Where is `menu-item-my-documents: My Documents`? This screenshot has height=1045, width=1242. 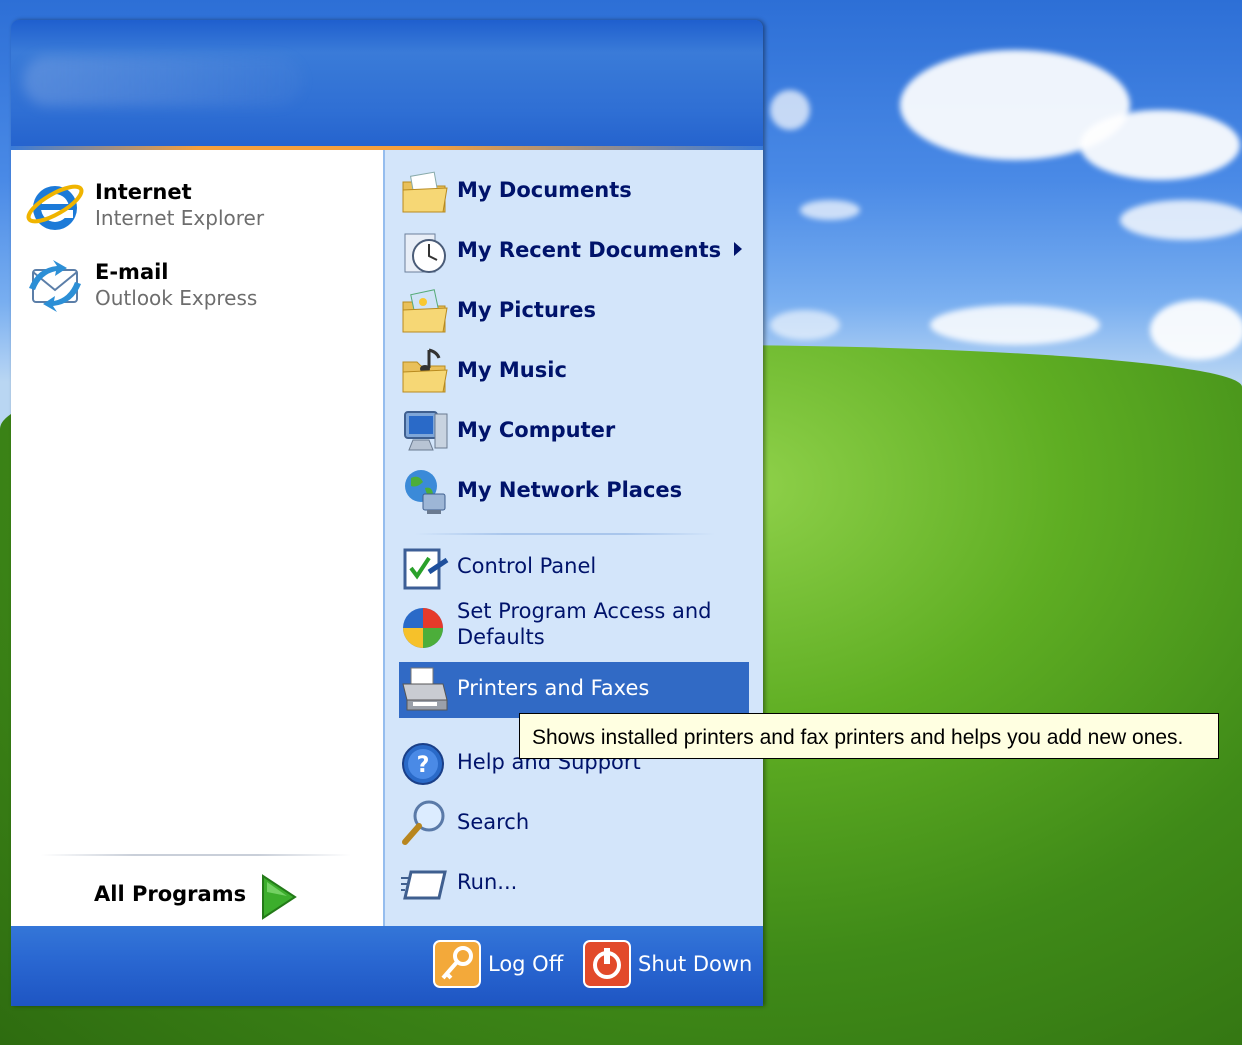 menu-item-my-documents: My Documents is located at coordinates (574, 192).